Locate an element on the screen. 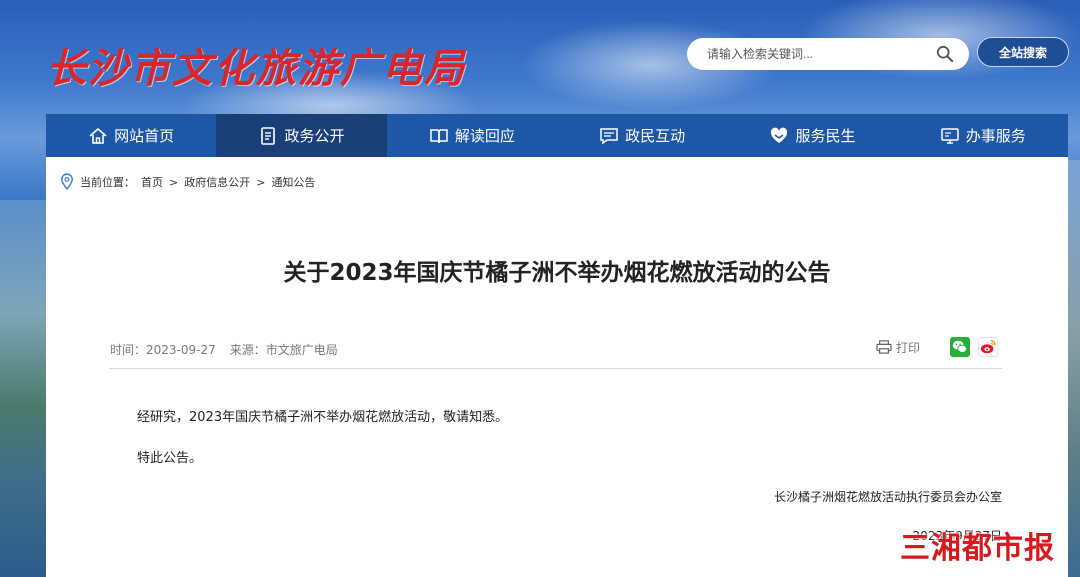 This screenshot has height=577, width=1080. site-logo: 长沙市文化旅游广电局 is located at coordinates (256, 65).